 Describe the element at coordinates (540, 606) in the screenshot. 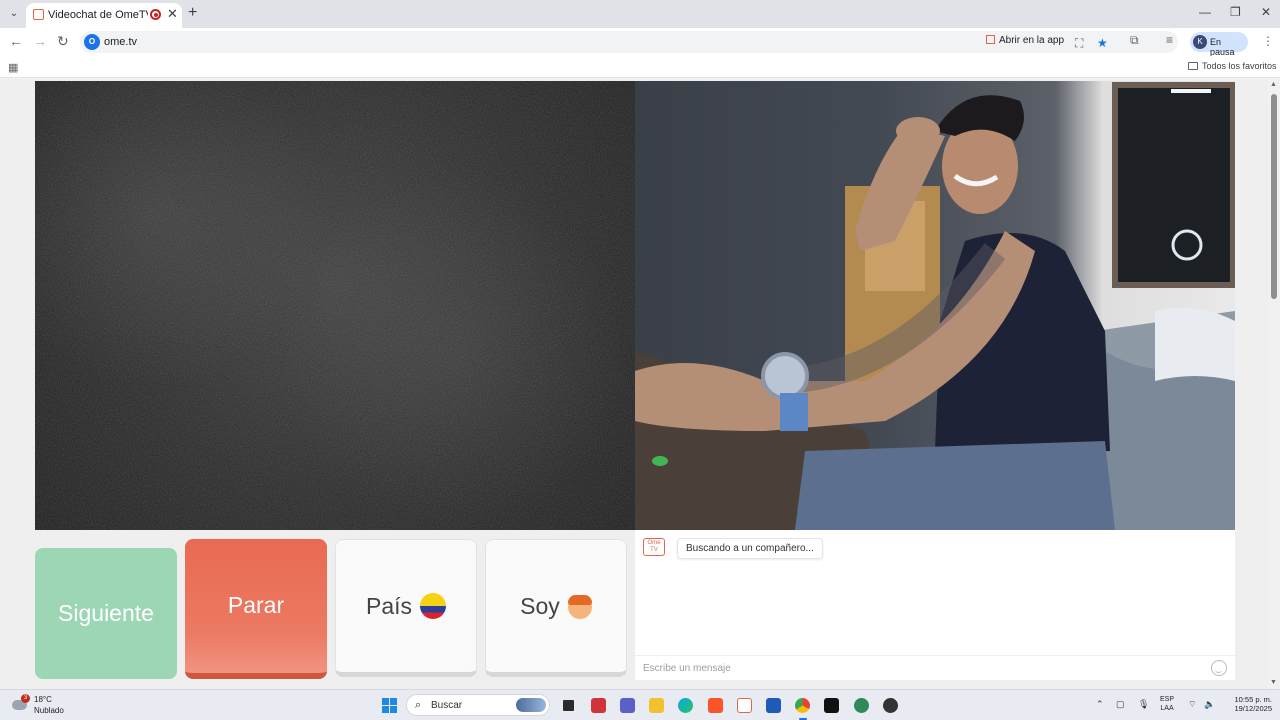

I see `gender-label: Soy` at that location.